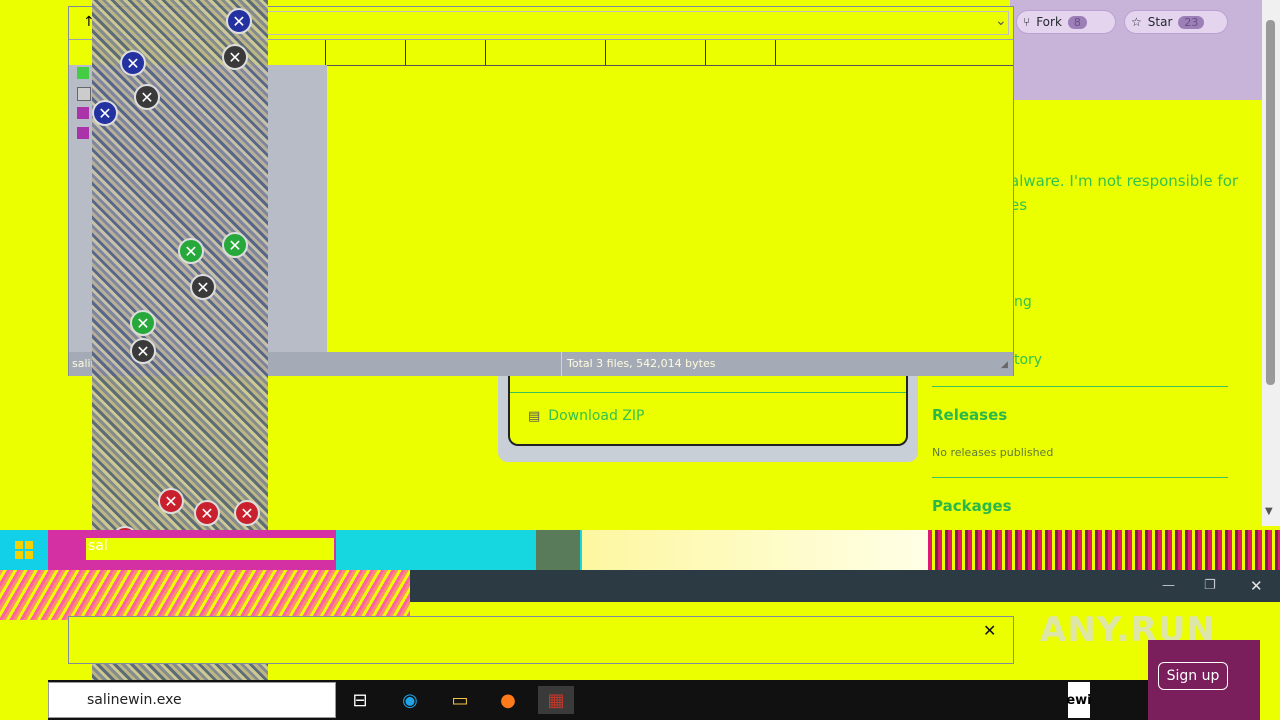 This screenshot has width=1280, height=720. Describe the element at coordinates (1124, 181) in the screenshot. I see `about-text-line-1: alware. I'm not responsible for` at that location.